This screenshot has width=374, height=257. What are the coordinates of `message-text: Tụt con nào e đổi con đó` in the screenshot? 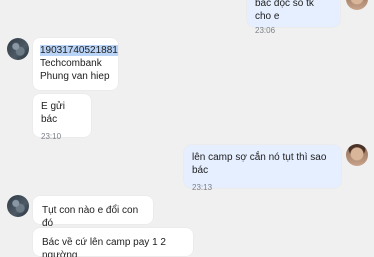 It's located at (90, 217).